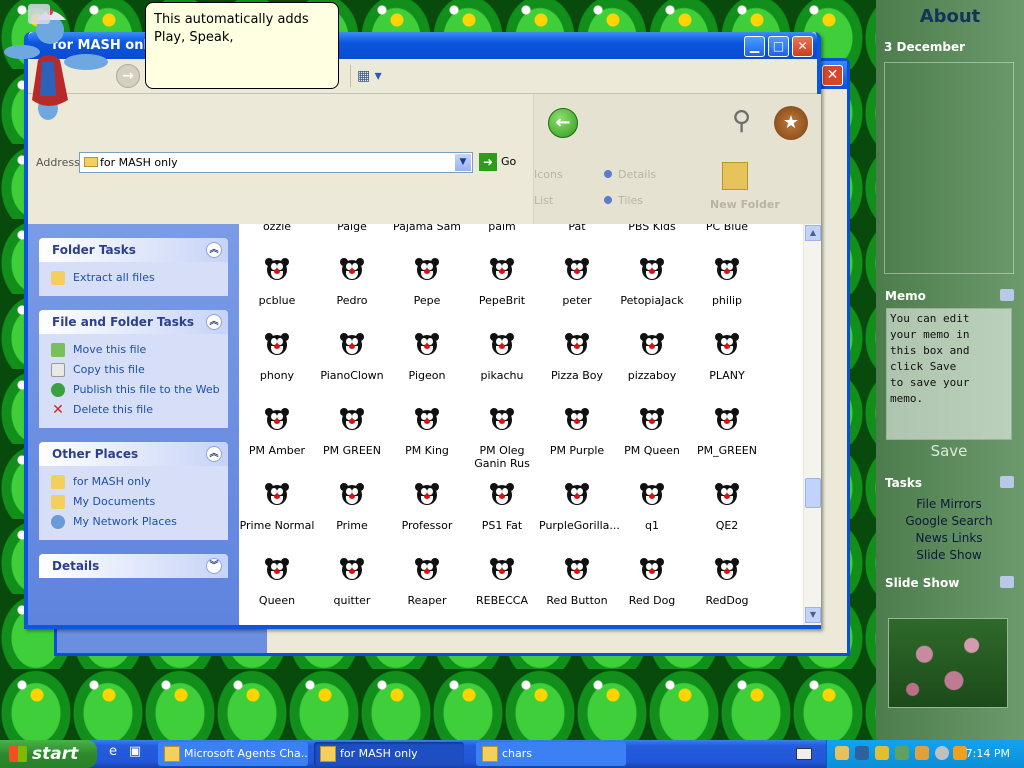 This screenshot has height=768, width=1024. I want to click on file-item: Prime, so click(352, 507).